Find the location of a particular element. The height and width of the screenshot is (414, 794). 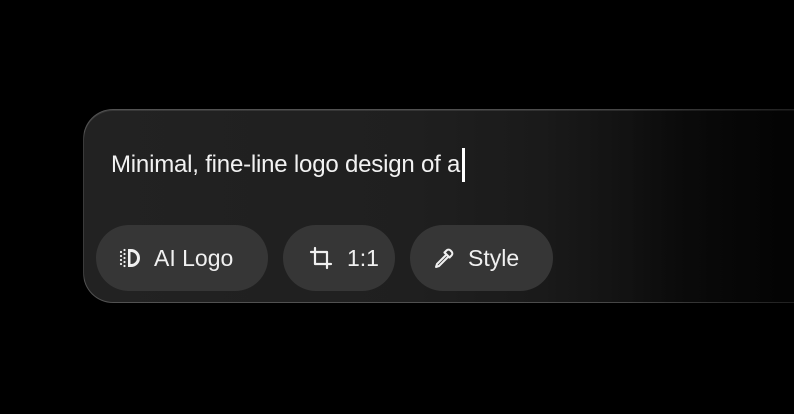

eyedropper-icon is located at coordinates (444, 258).